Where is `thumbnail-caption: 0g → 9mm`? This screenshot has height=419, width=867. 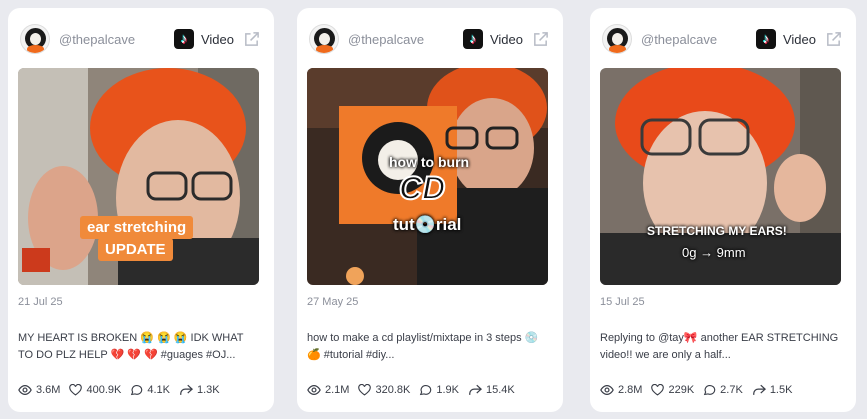 thumbnail-caption: 0g → 9mm is located at coordinates (714, 252).